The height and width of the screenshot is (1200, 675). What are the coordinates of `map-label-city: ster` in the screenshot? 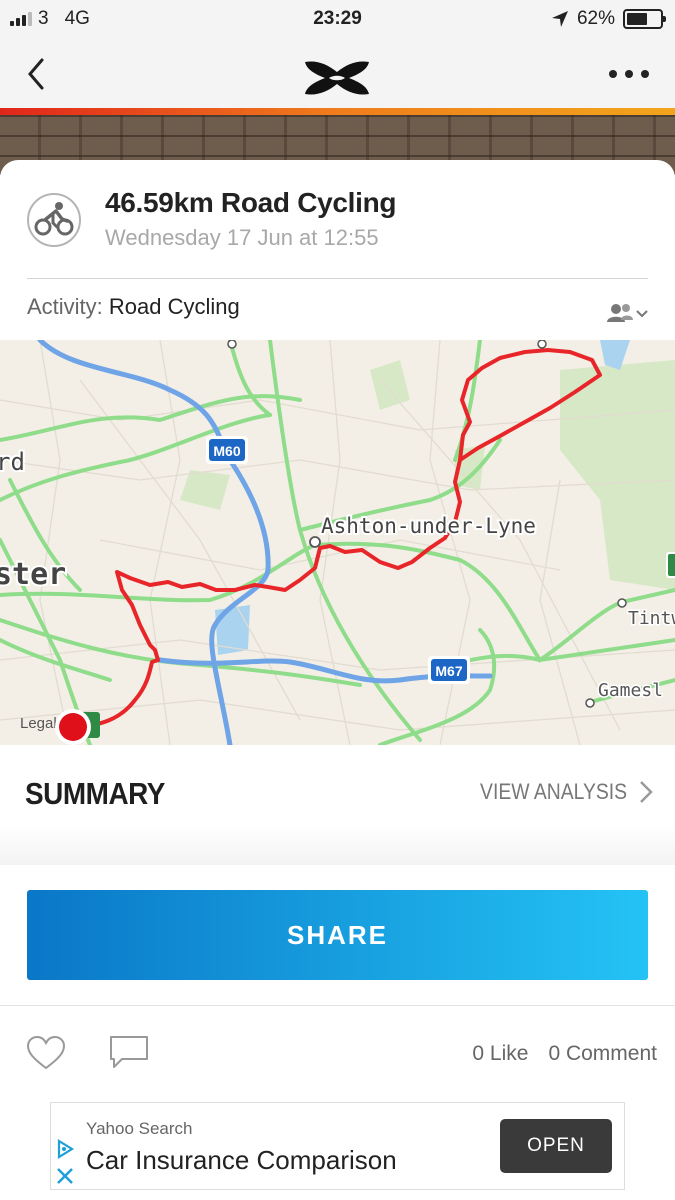 It's located at (33, 574).